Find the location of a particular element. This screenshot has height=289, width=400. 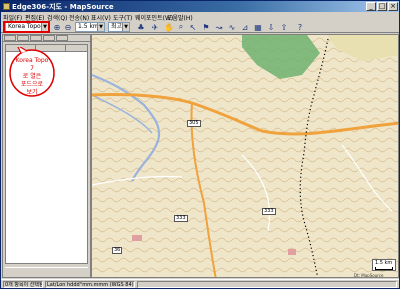

detail-select: 최고 ▼ is located at coordinates (119, 27).